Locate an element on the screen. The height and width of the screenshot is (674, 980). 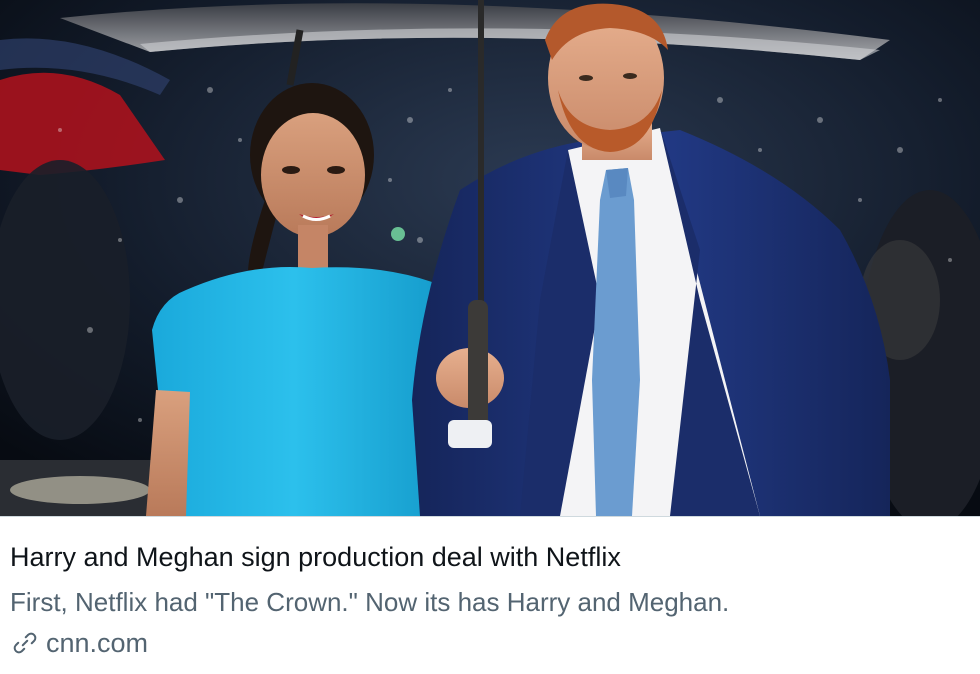
image-divider is located at coordinates (490, 516).